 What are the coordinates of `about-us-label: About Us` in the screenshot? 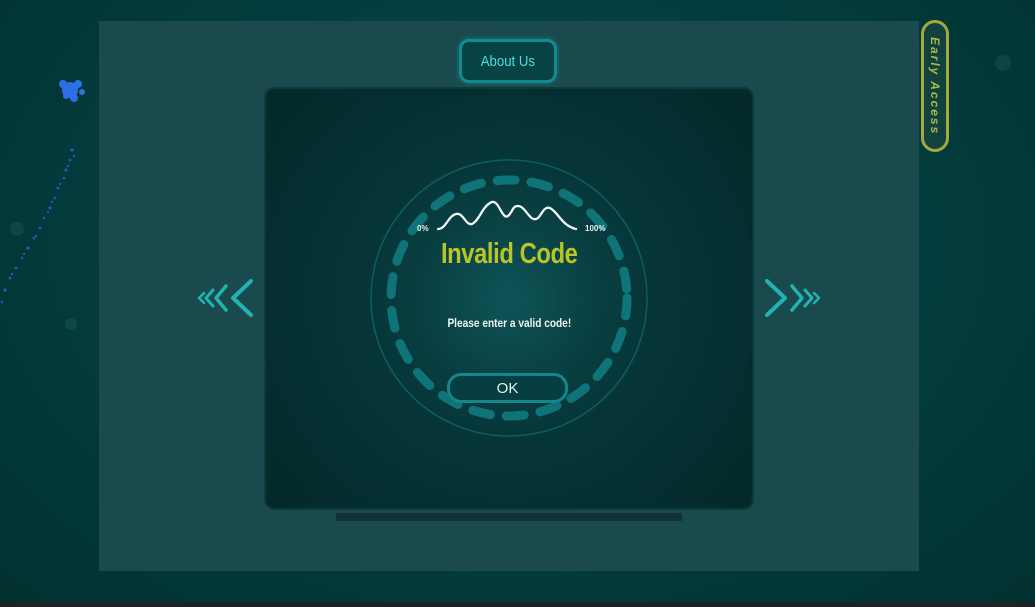 It's located at (508, 61).